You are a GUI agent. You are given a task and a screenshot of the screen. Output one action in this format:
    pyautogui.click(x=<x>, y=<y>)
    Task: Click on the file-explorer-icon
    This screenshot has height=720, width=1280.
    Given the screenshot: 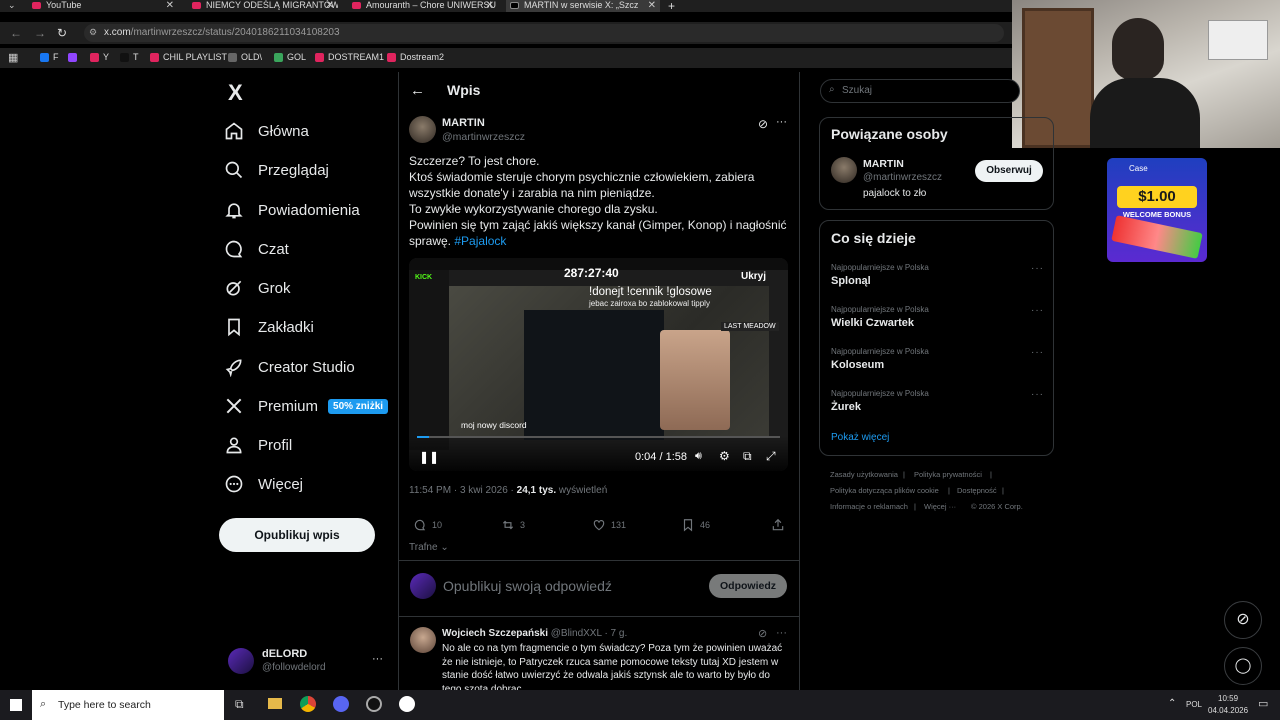 What is the action you would take?
    pyautogui.click(x=275, y=703)
    